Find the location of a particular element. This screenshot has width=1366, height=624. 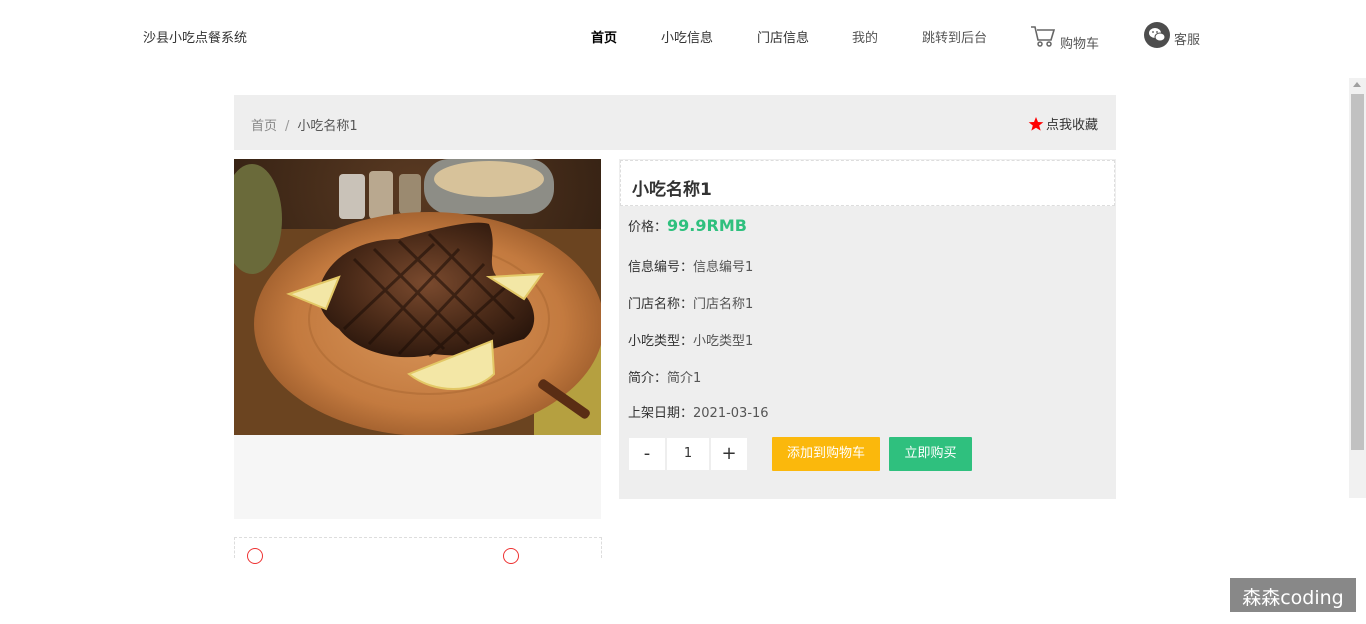

price-row: 价格：99.9RMB is located at coordinates (687, 225).